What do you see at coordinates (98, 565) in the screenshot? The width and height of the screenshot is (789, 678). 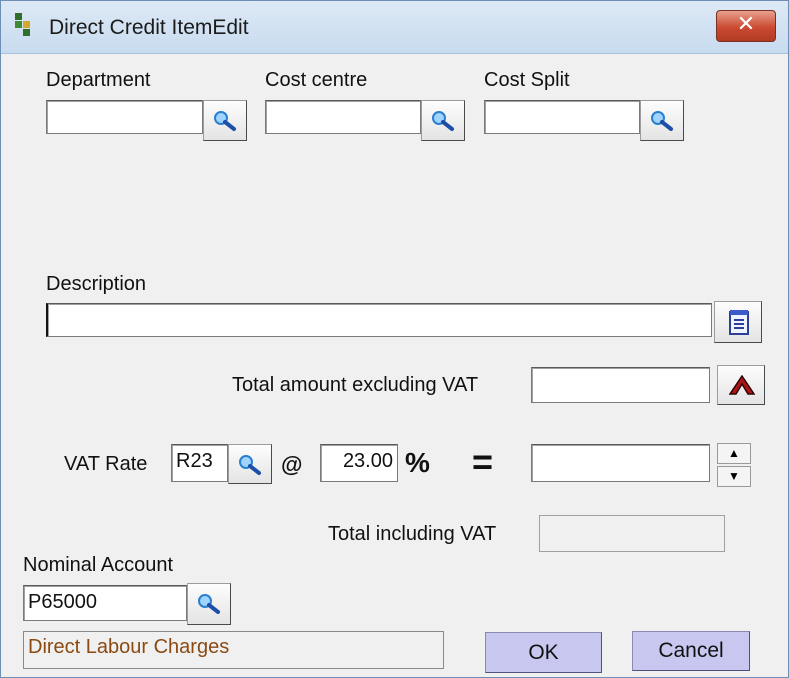 I see `nominal-account-label: Nominal Account` at bounding box center [98, 565].